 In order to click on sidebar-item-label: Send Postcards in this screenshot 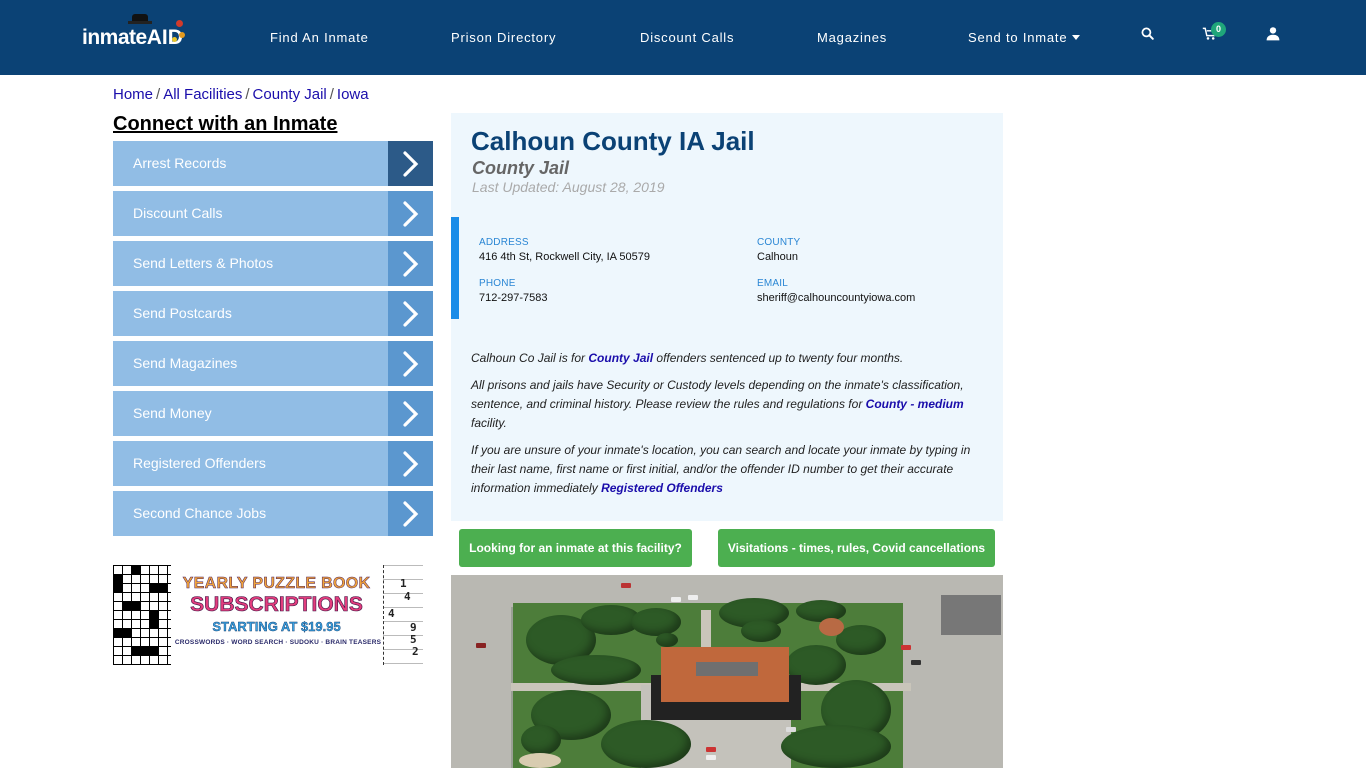, I will do `click(182, 313)`.